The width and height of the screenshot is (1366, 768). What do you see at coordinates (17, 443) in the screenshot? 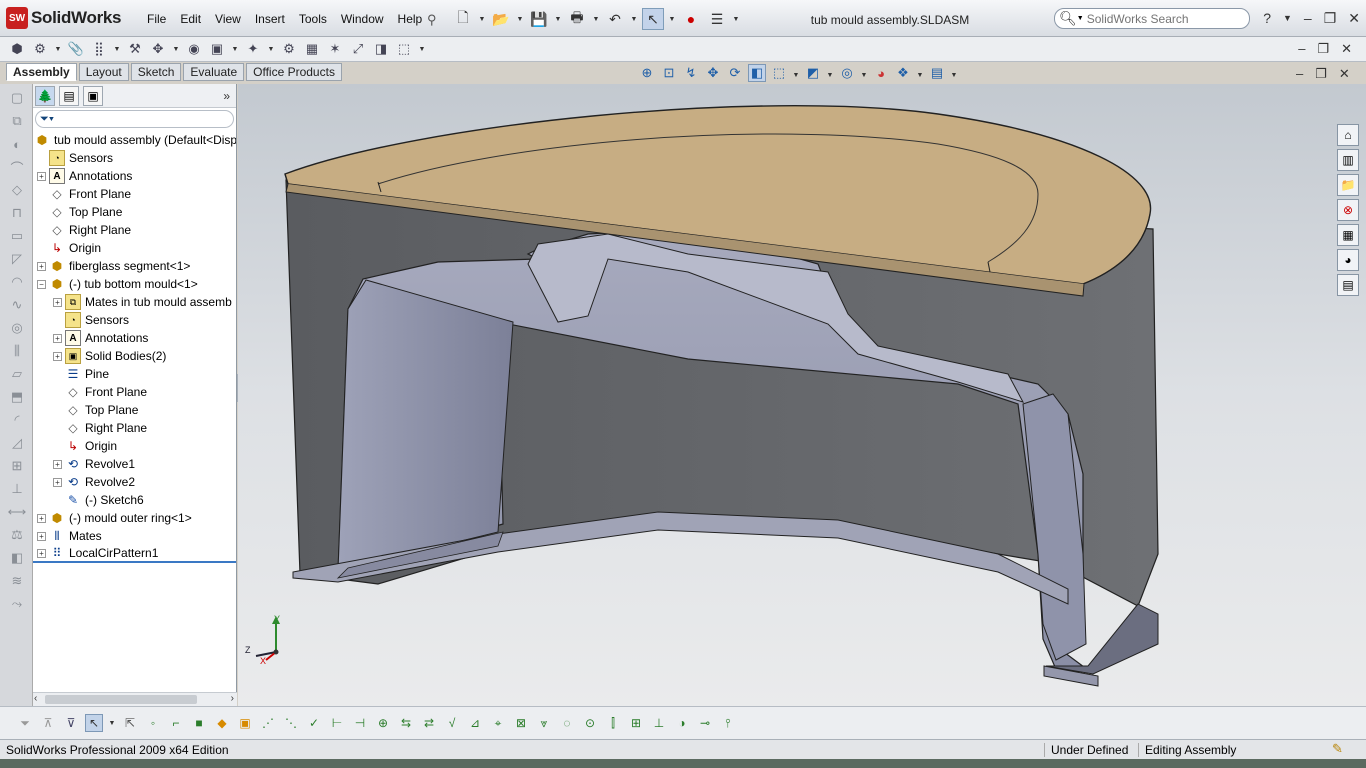
I see `chamfer-icon: ◿` at bounding box center [17, 443].